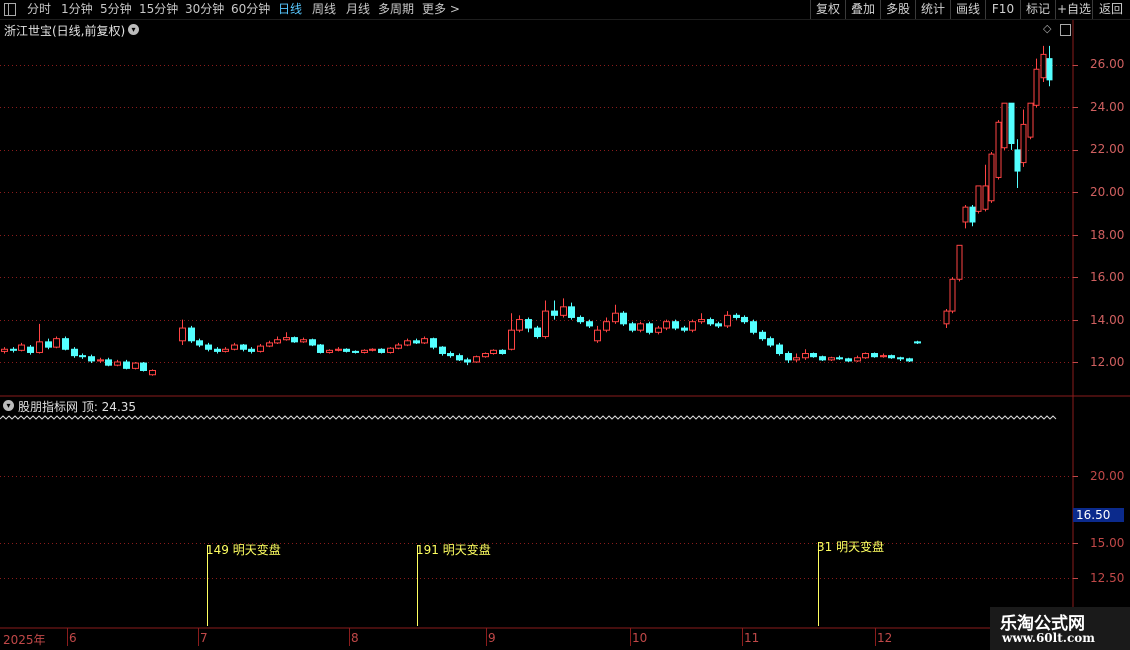 The width and height of the screenshot is (1130, 650). Describe the element at coordinates (1107, 64) in the screenshot. I see `y-tick-label: 26.00` at that location.